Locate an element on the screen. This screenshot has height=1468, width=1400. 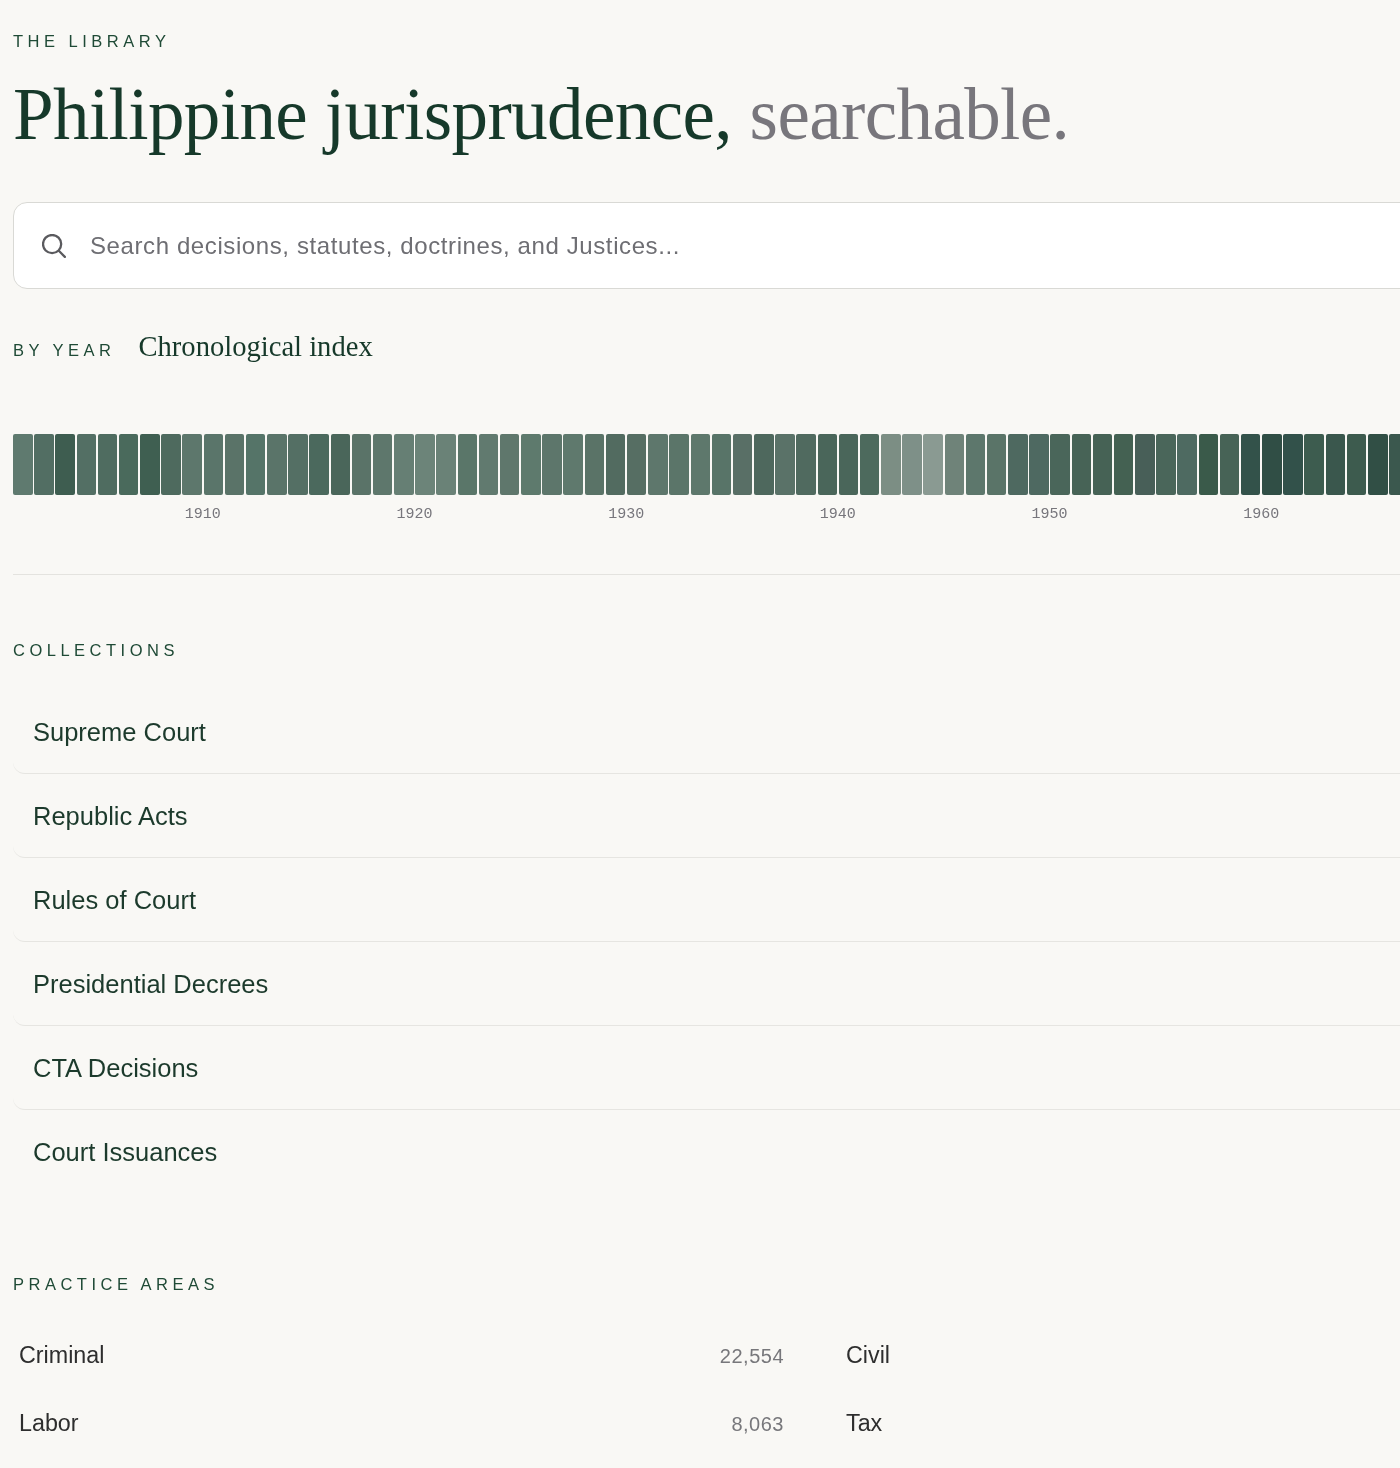
year-label: 1940 is located at coordinates (837, 515).